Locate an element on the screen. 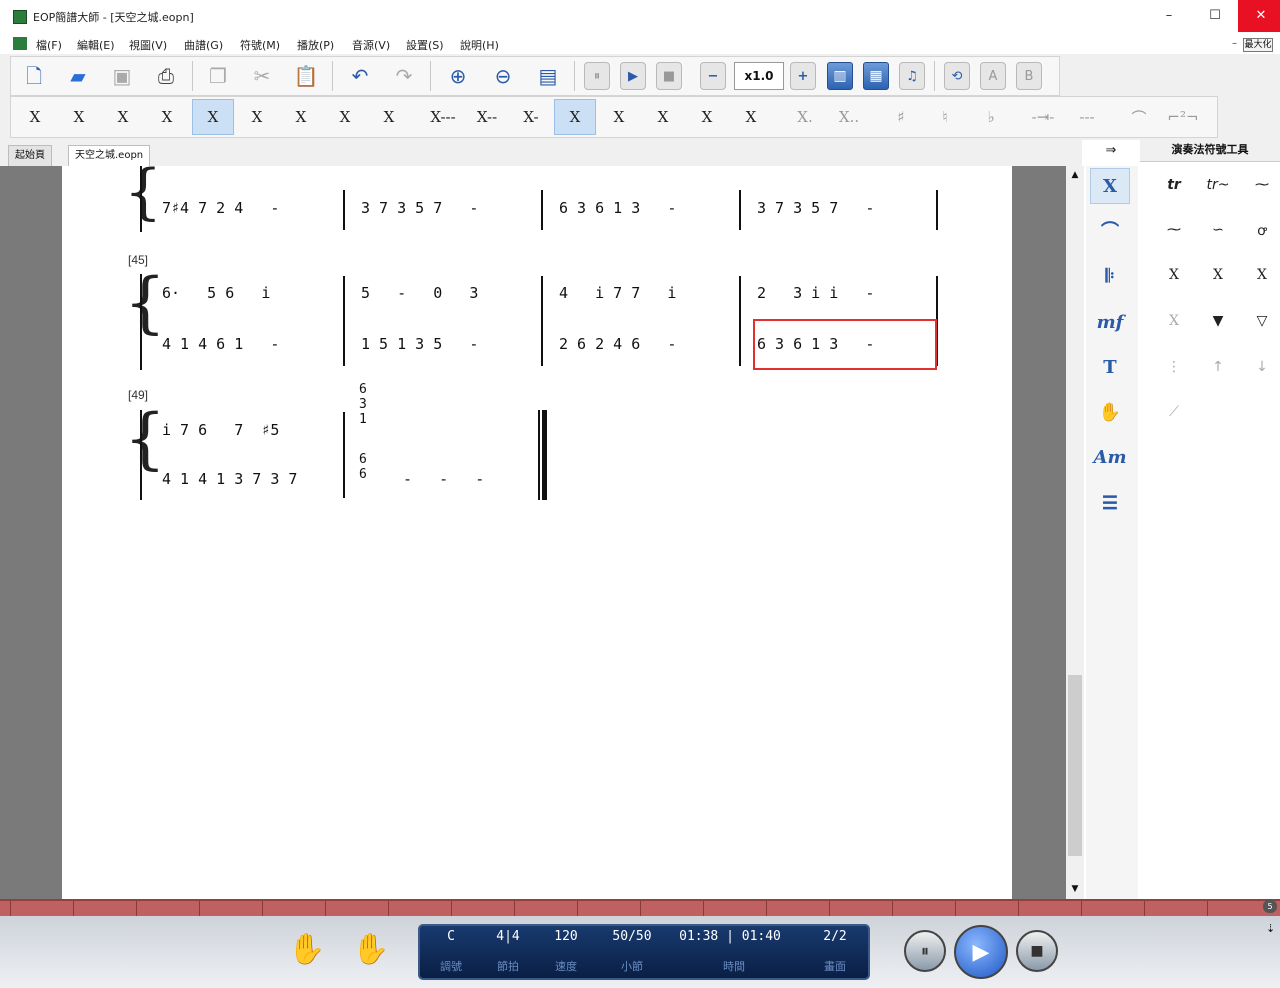 This screenshot has width=1280, height=988. sidebar-toggle-icon: ⇒ is located at coordinates (1111, 151).